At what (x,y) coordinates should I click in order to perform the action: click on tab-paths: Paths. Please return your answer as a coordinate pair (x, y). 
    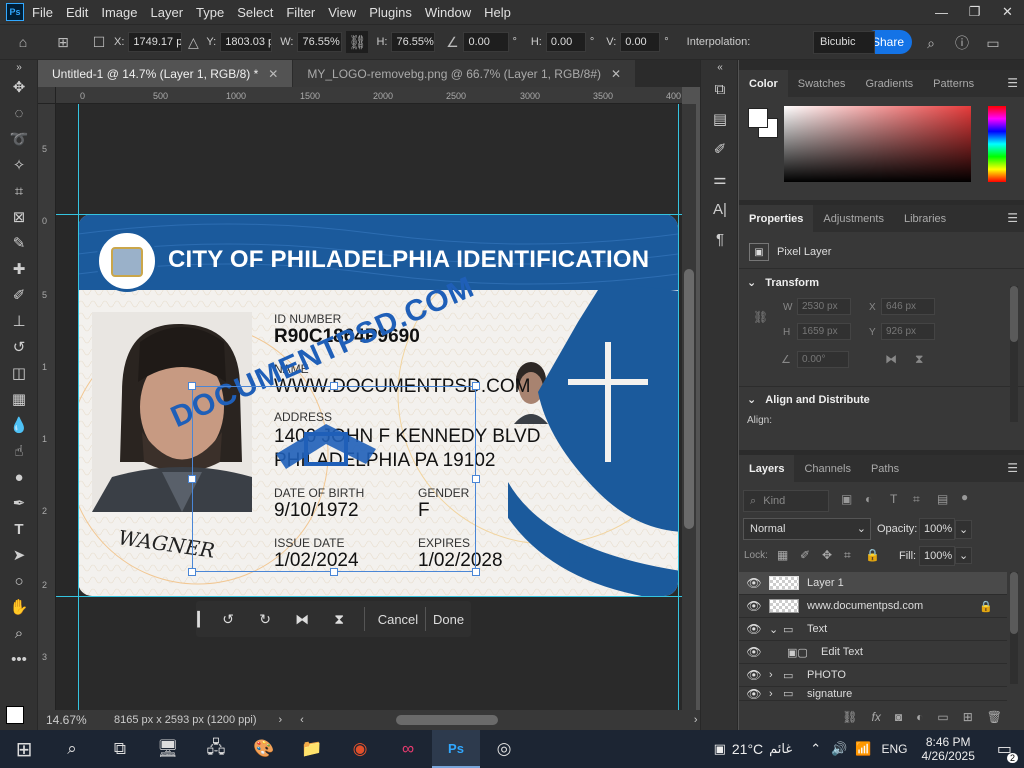
    Looking at the image, I should click on (885, 468).